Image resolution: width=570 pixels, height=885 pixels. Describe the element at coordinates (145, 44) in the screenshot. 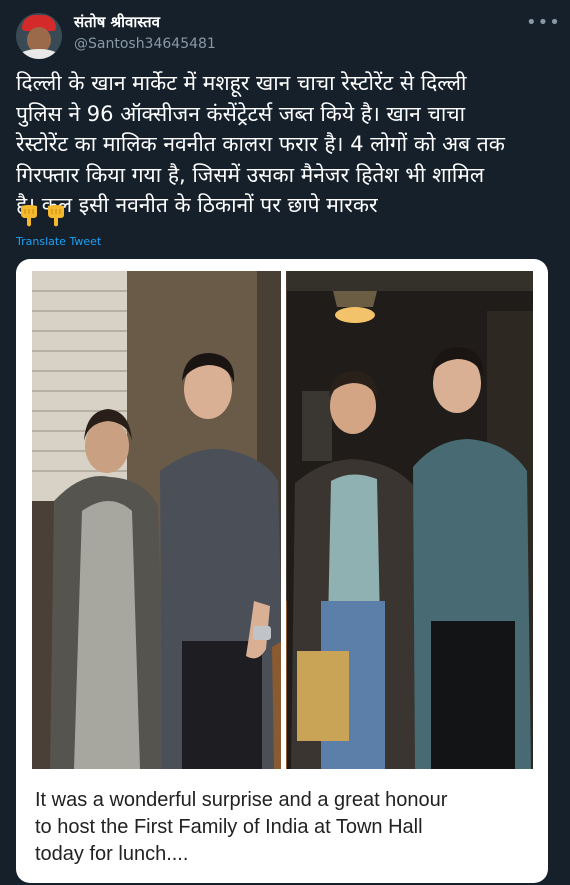

I see `author-handle: @Santosh34645481` at that location.